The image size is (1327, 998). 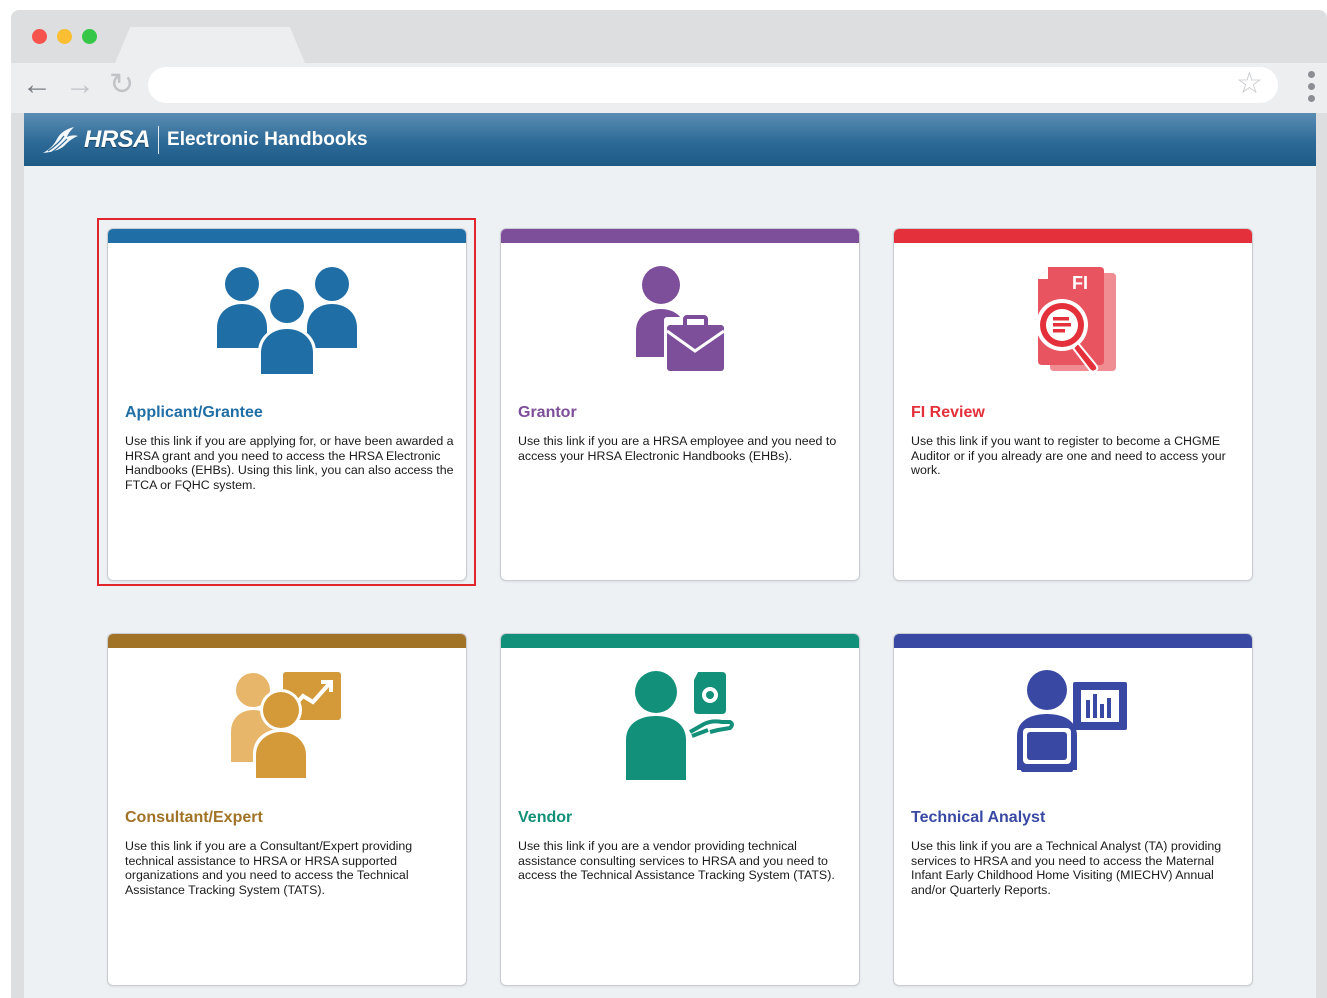 What do you see at coordinates (680, 725) in the screenshot?
I see `vendor-service-icon` at bounding box center [680, 725].